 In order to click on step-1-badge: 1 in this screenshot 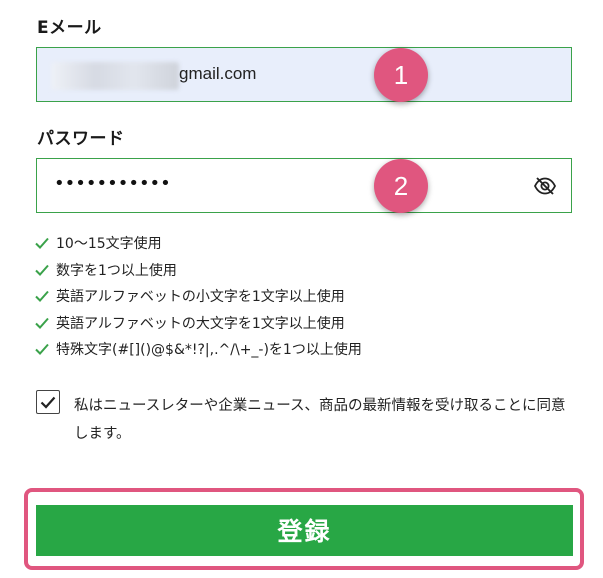, I will do `click(401, 75)`.